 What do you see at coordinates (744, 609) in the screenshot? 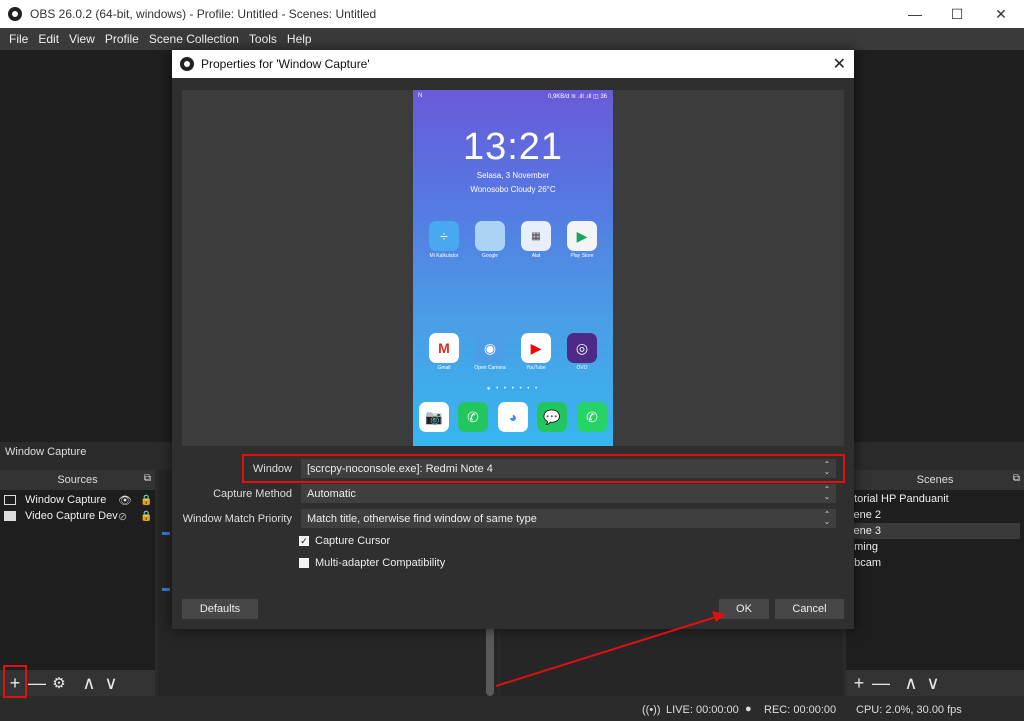
I see `ok-button: OK` at bounding box center [744, 609].